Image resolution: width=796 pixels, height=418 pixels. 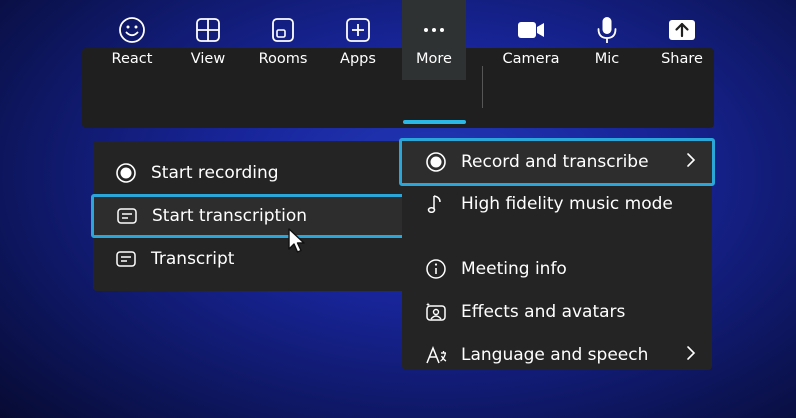 I want to click on share-label: Share, so click(x=682, y=59).